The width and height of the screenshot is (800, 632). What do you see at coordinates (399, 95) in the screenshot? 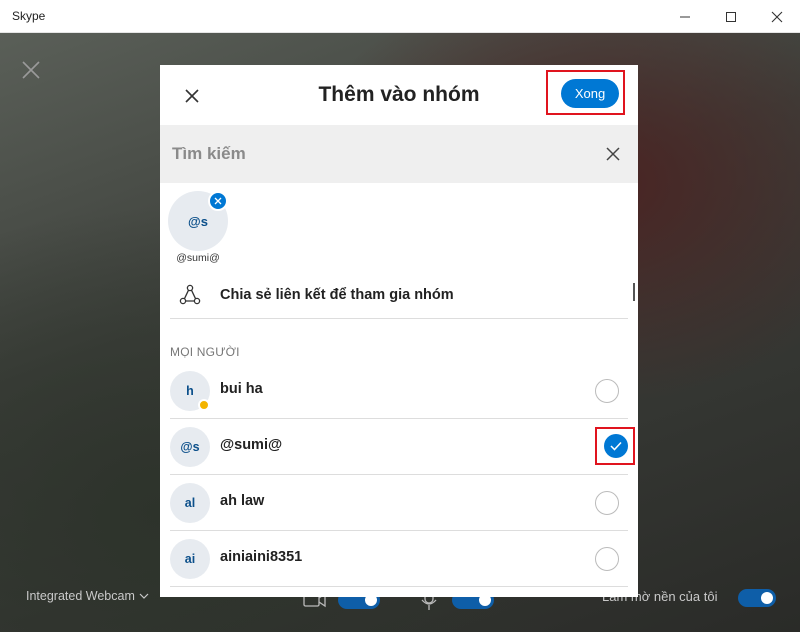
I see `dialog-header: Thêm vào nhóm Xong` at bounding box center [399, 95].